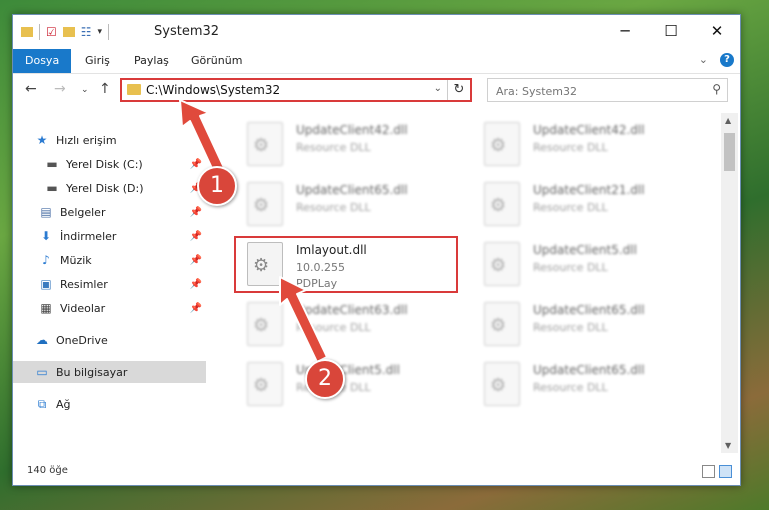  What do you see at coordinates (325, 379) in the screenshot?
I see `annotation-badge-2: 2` at bounding box center [325, 379].